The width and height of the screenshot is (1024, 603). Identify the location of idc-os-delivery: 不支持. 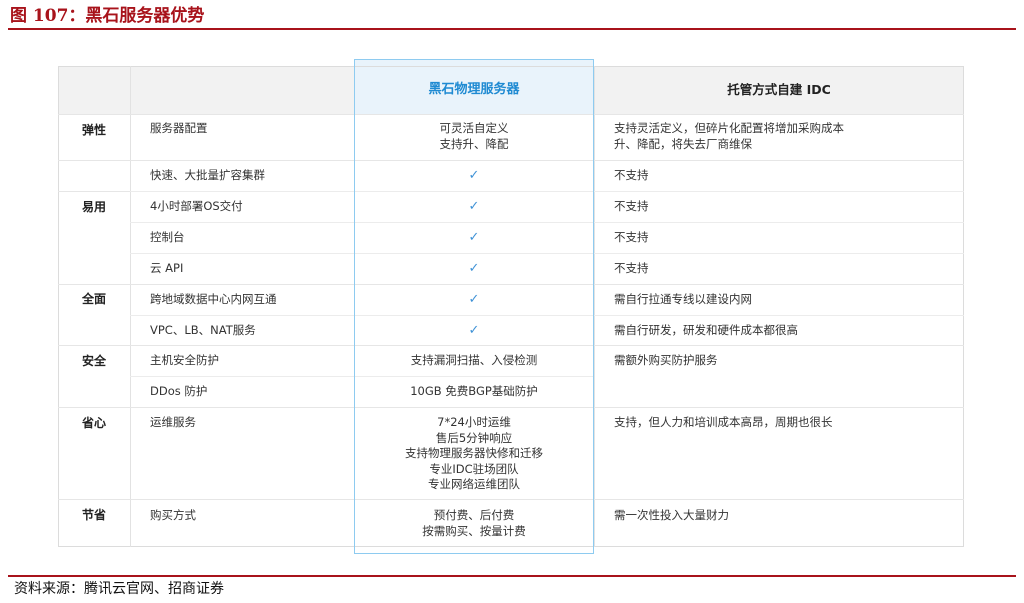
(631, 206).